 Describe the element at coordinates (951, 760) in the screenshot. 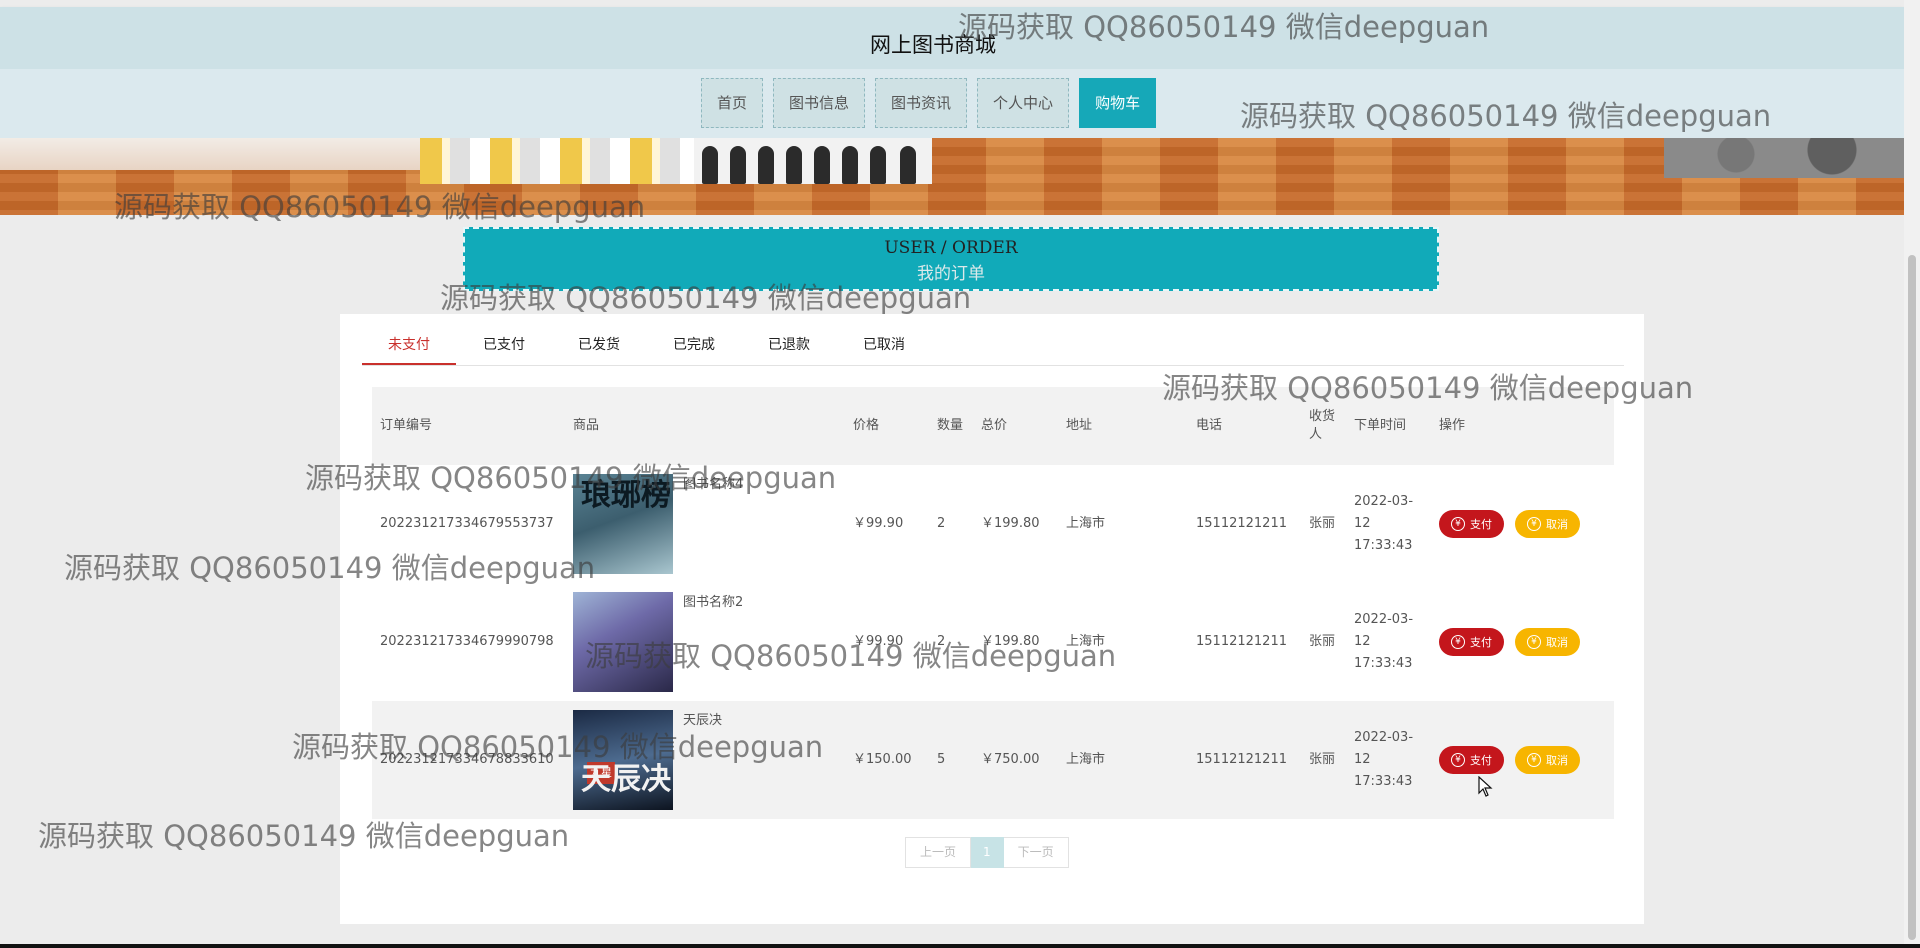

I see `quantity: 5` at that location.